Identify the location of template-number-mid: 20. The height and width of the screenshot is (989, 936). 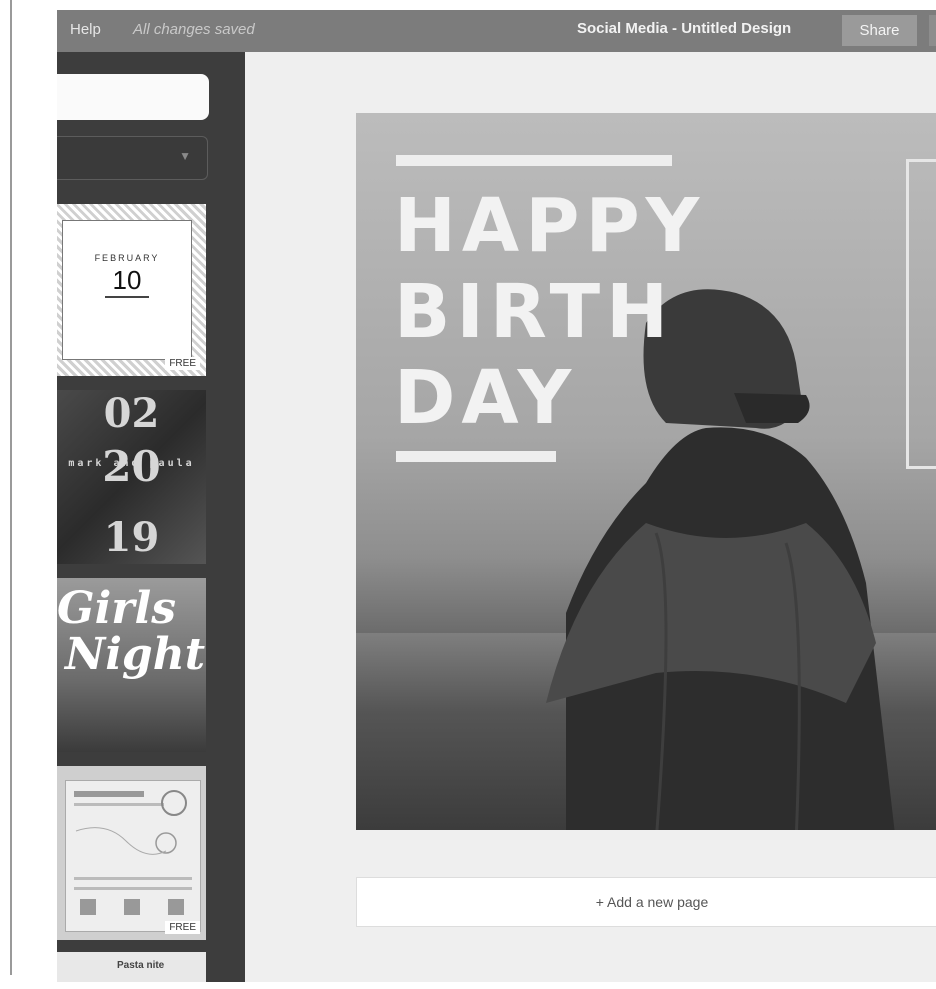
(131, 466).